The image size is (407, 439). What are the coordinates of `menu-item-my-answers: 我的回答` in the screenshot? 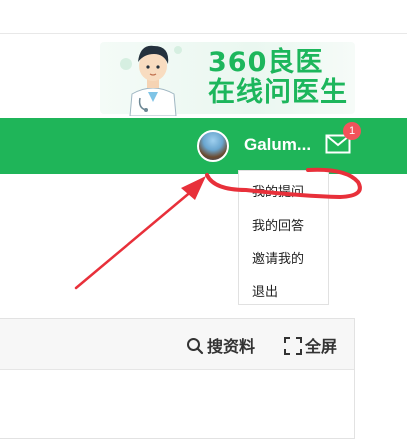 It's located at (278, 224).